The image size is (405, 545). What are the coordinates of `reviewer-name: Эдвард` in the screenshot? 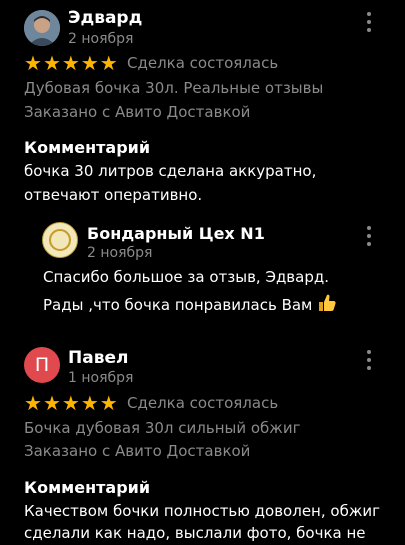 It's located at (105, 18).